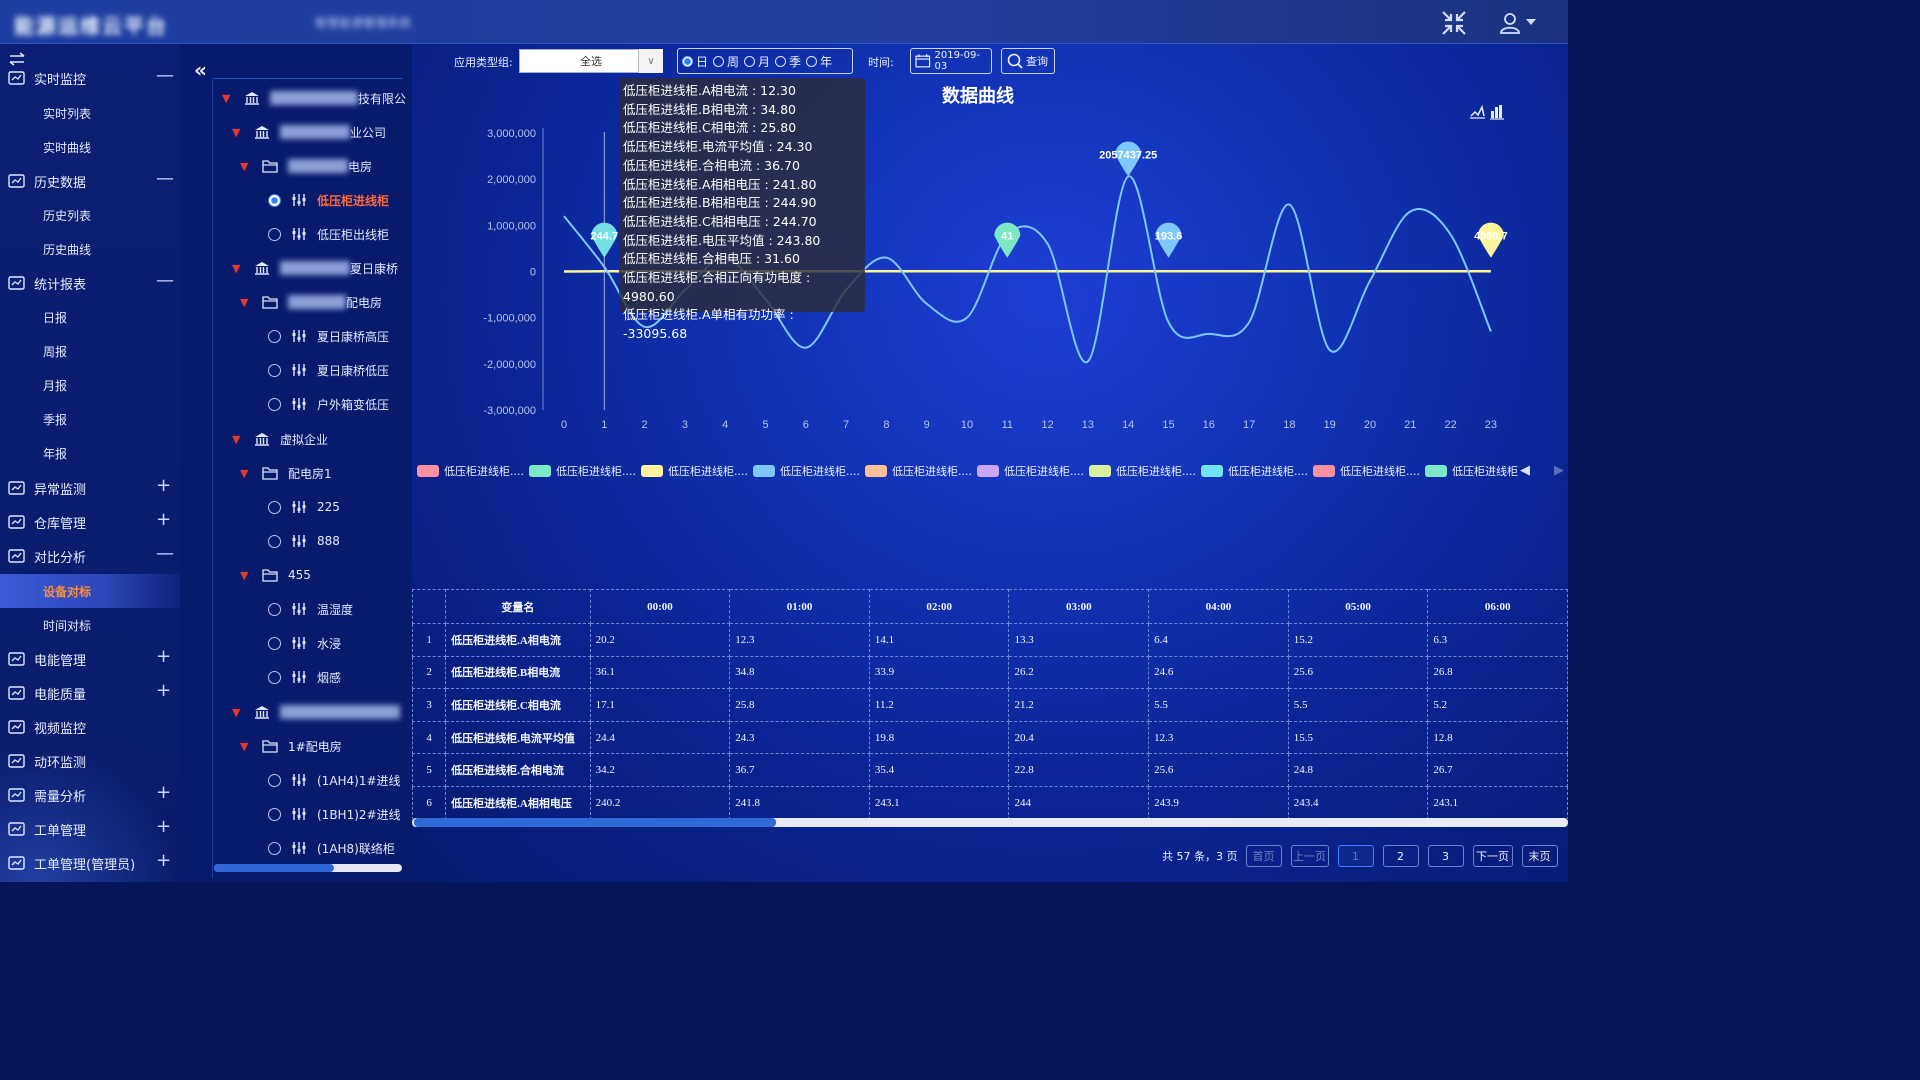 The image size is (1920, 1080). I want to click on next-page-button: 下一页, so click(1492, 856).